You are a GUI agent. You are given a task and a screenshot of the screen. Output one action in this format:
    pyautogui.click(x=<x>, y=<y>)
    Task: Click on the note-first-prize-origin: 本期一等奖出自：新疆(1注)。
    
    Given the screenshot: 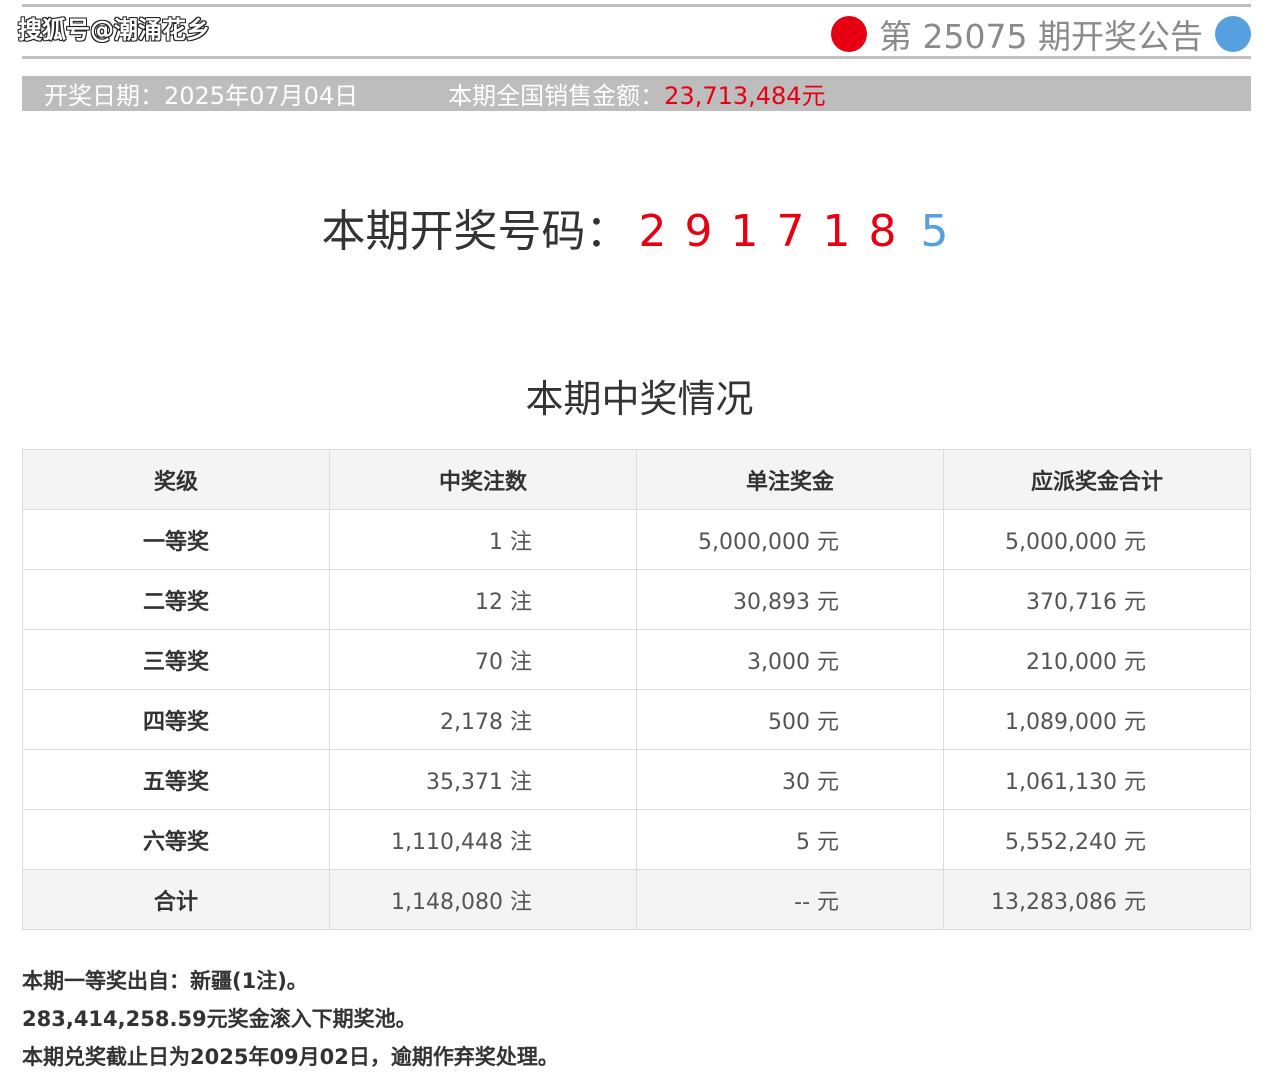 What is the action you would take?
    pyautogui.click(x=165, y=981)
    